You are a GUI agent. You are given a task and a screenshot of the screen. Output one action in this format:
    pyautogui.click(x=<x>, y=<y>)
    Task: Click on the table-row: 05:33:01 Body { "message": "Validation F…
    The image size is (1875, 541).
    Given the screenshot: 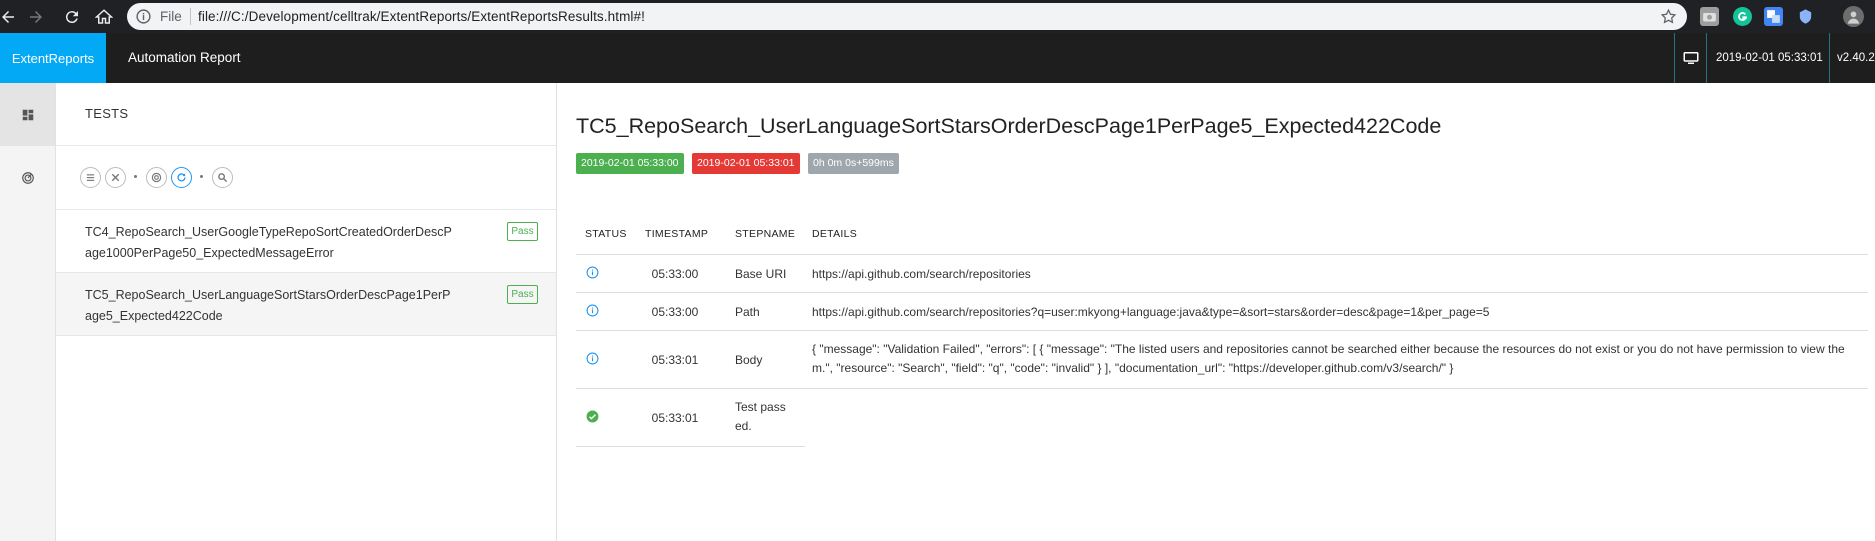 What is the action you would take?
    pyautogui.click(x=1222, y=359)
    